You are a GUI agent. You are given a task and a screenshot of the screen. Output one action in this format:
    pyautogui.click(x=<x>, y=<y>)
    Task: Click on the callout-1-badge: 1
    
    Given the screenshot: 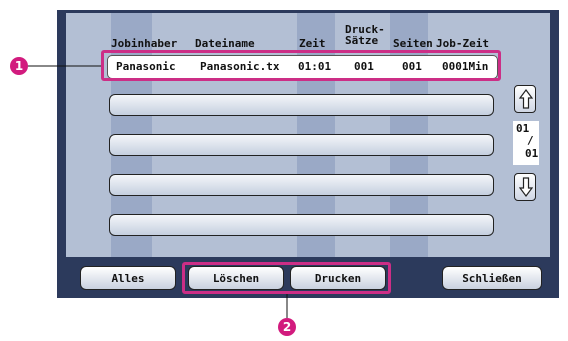 What is the action you would take?
    pyautogui.click(x=19, y=66)
    